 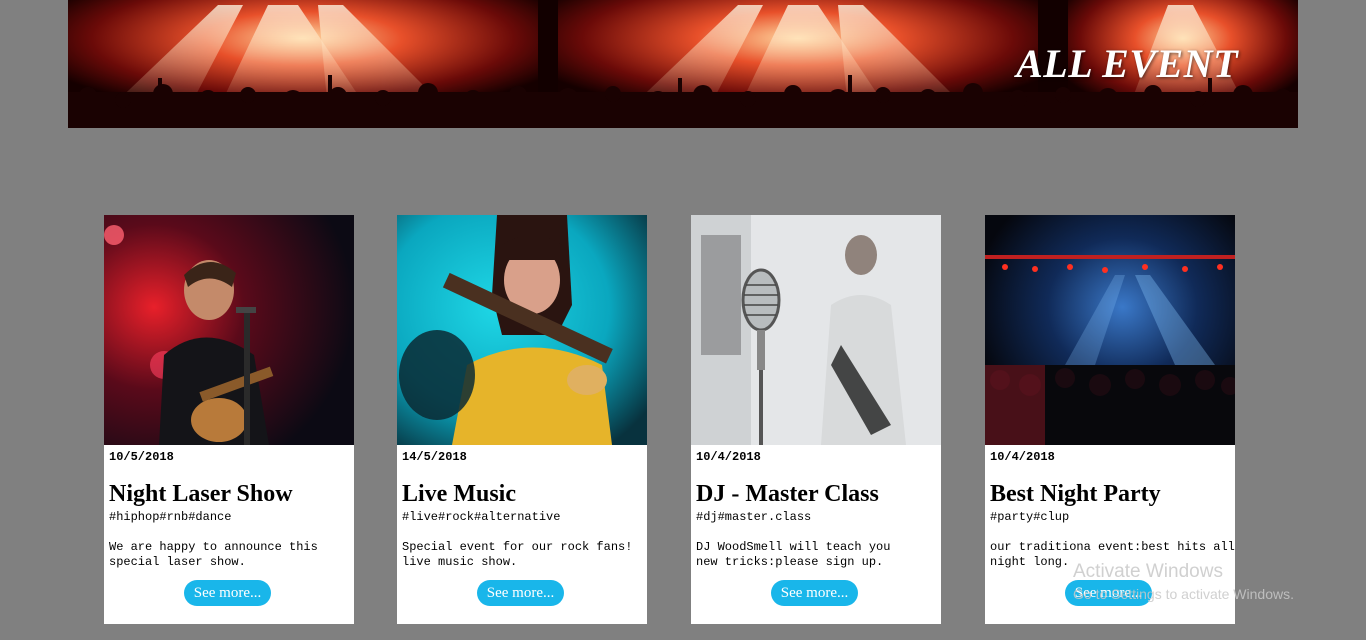 I want to click on event-description-line: live music show., so click(x=460, y=562).